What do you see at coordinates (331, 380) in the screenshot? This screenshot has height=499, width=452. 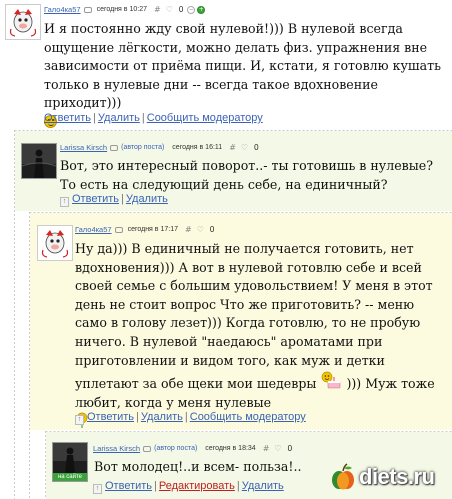 I see `cake-emoticon-icon` at bounding box center [331, 380].